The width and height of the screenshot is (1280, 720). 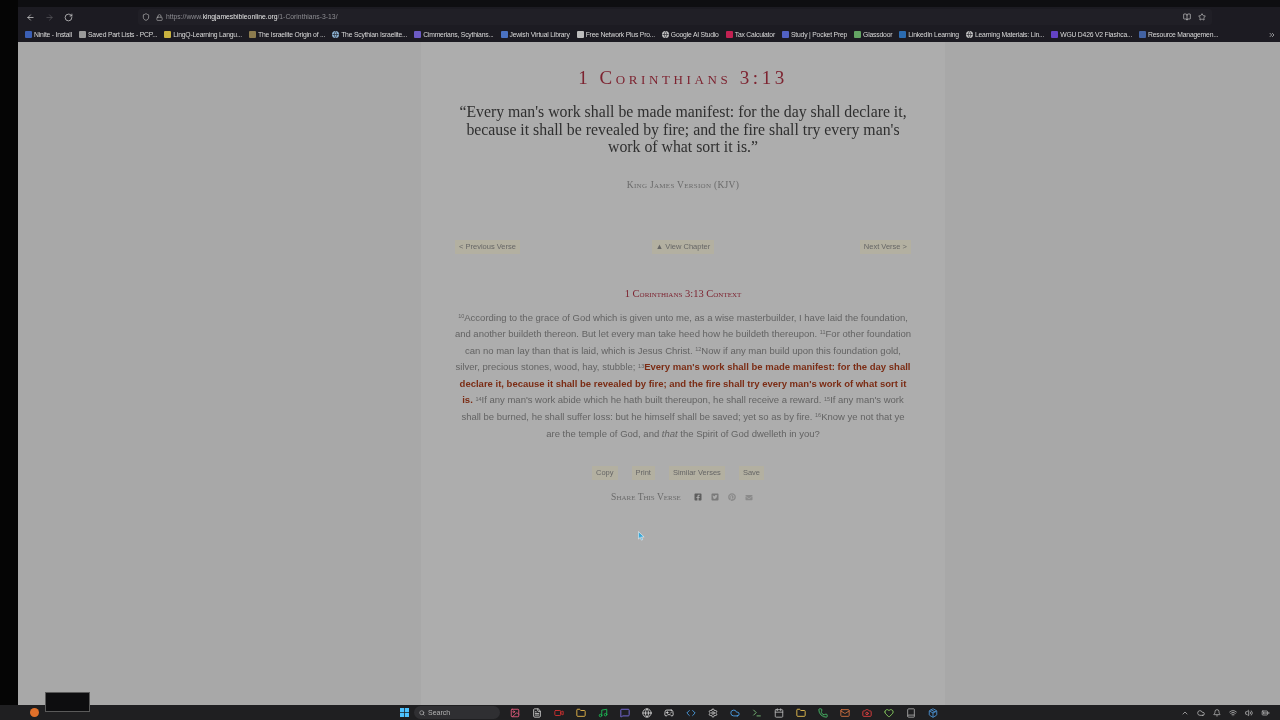 I want to click on code-icon, so click(x=691, y=712).